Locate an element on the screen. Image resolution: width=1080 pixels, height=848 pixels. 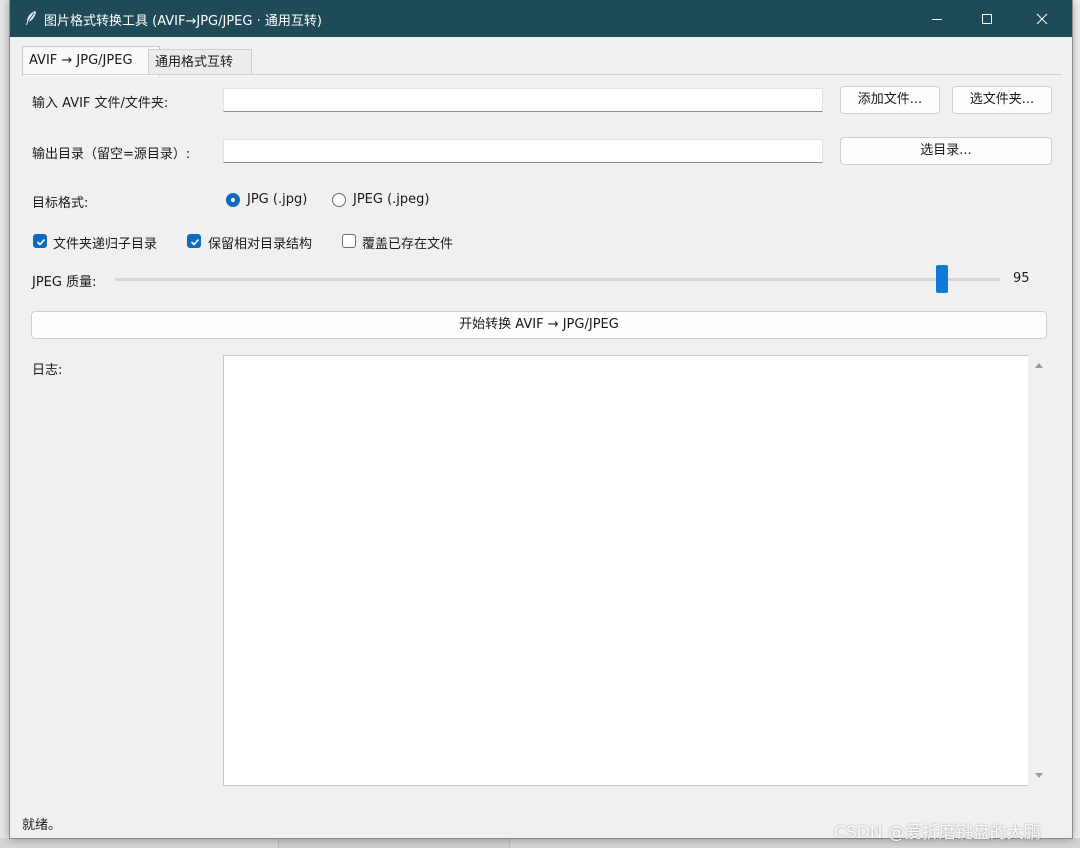
watermark: CSDN @爱折磨键盘的大鹏 is located at coordinates (937, 833).